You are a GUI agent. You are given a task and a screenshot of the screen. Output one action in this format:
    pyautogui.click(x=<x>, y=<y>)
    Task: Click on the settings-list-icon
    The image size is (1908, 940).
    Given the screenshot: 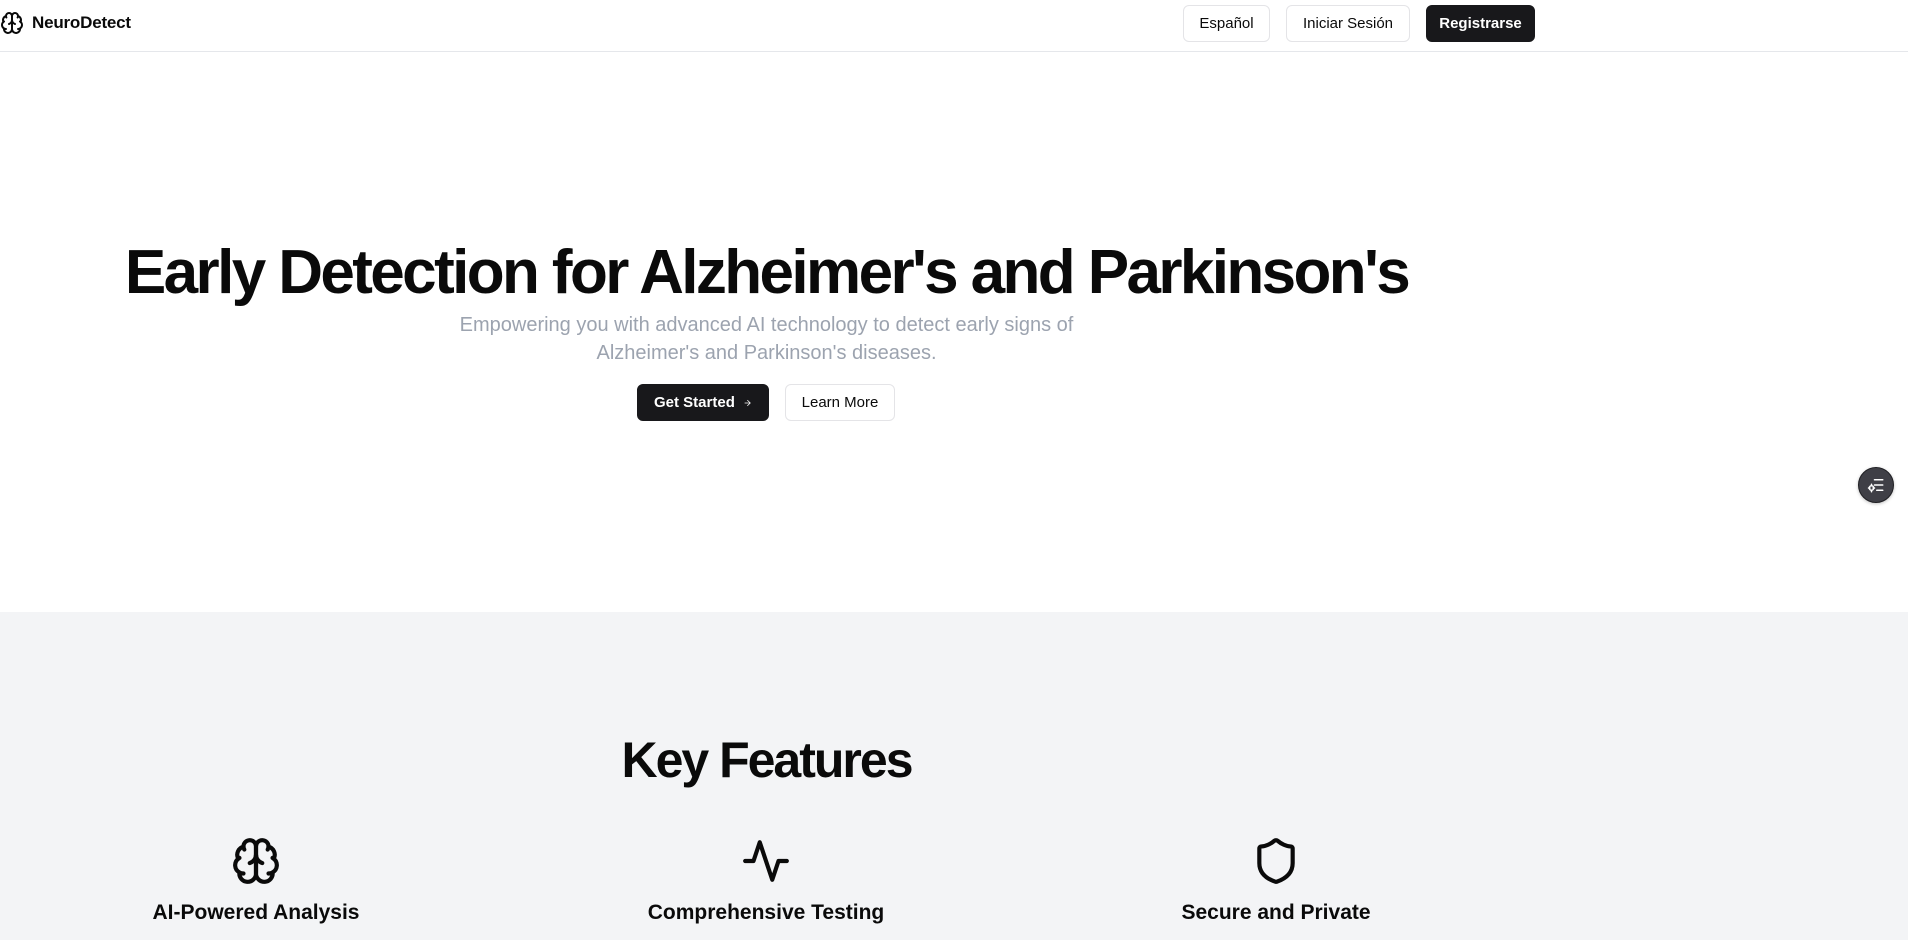 What is the action you would take?
    pyautogui.click(x=1875, y=486)
    